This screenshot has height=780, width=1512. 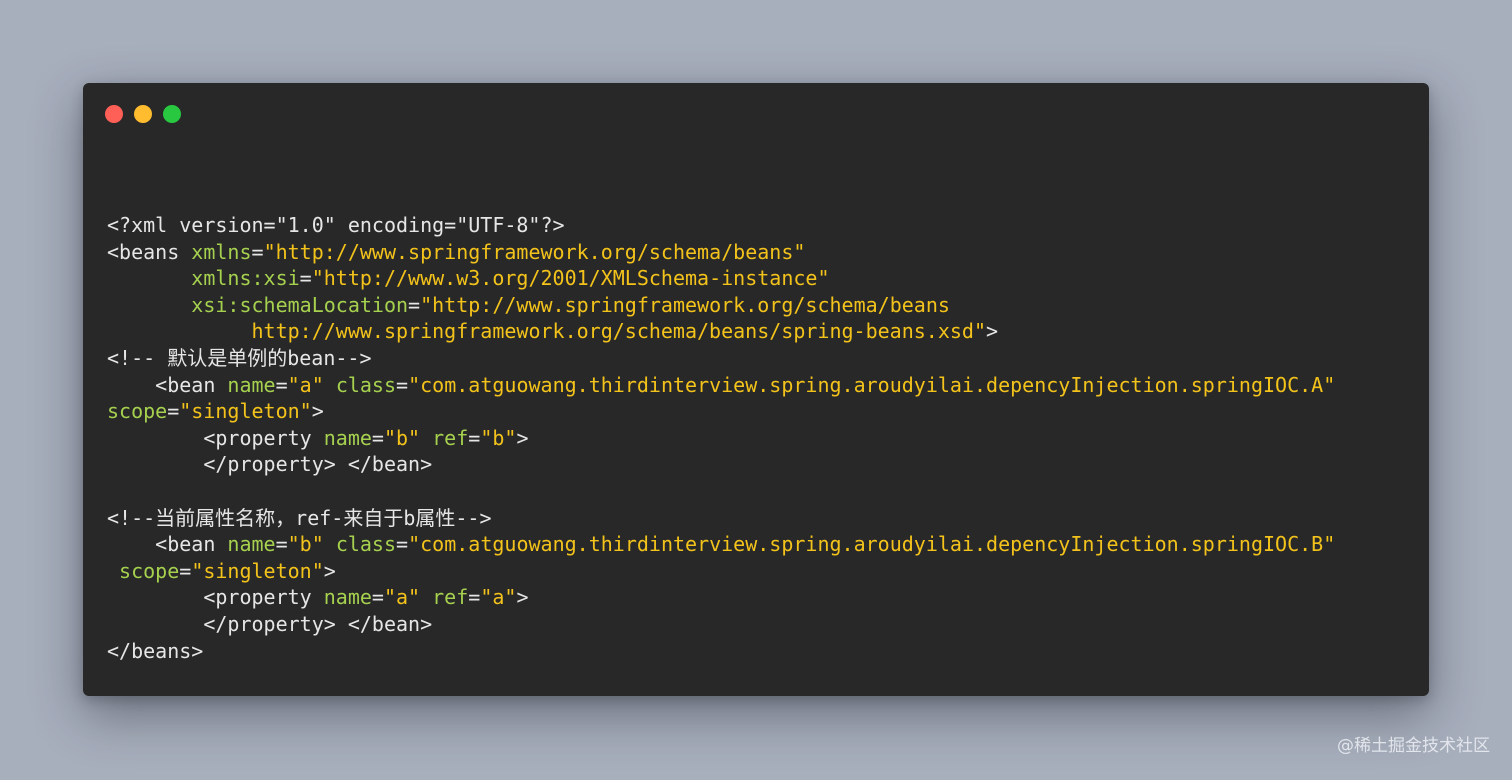 I want to click on code-line: <property name="b" ref="b">, so click(x=721, y=438).